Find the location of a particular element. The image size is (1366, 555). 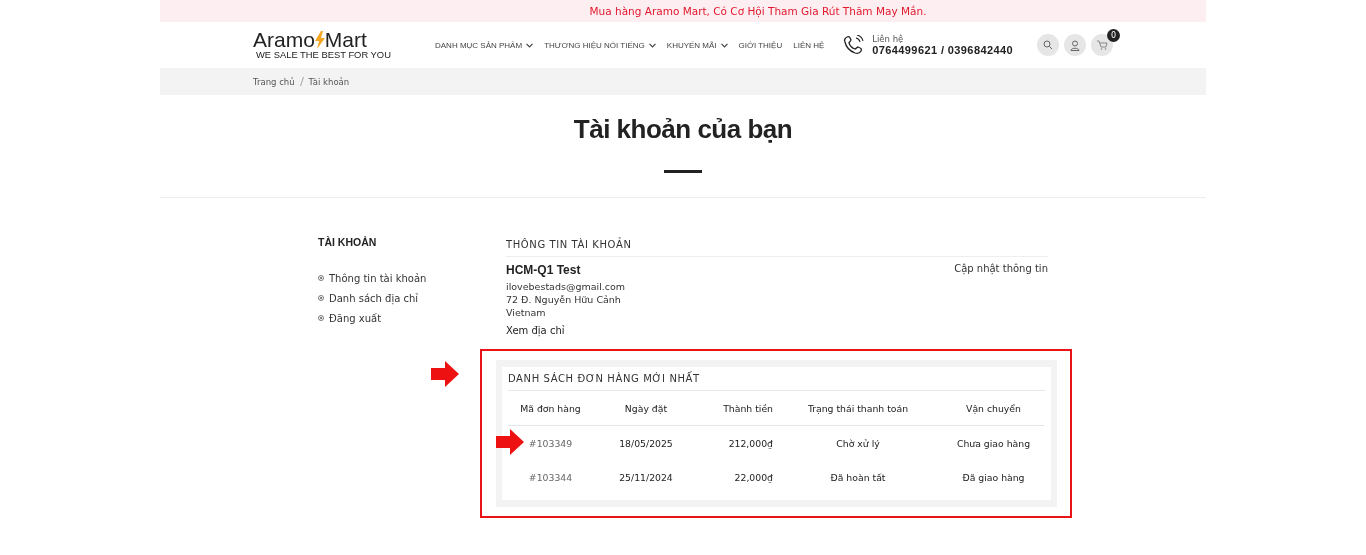

nav-link: GIỚI THIỆU is located at coordinates (760, 45).